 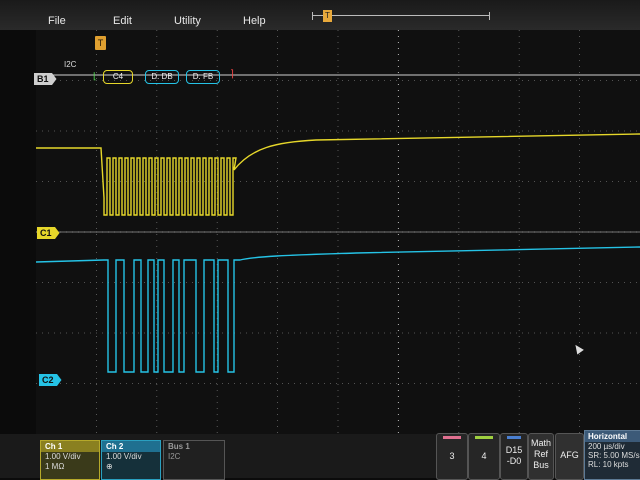 I want to click on bus-packet-data-2: D: FB, so click(x=203, y=77).